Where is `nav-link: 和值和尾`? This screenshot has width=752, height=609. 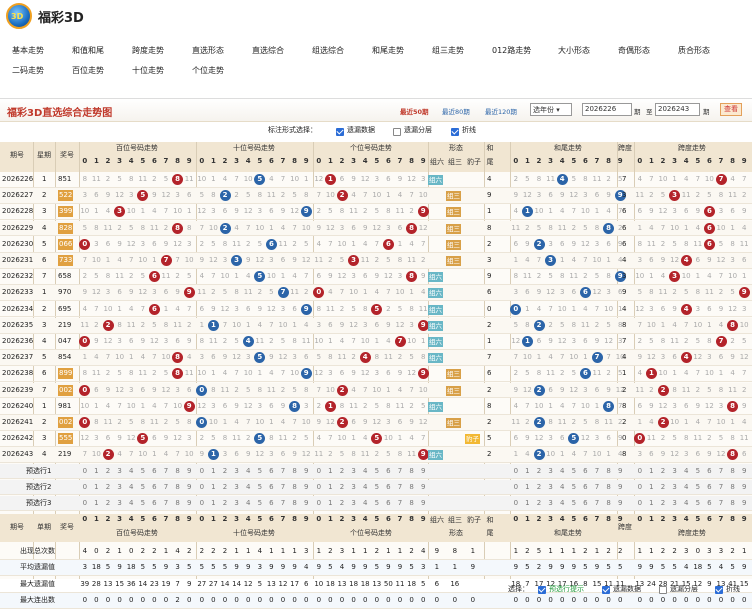 nav-link: 和值和尾 is located at coordinates (88, 50).